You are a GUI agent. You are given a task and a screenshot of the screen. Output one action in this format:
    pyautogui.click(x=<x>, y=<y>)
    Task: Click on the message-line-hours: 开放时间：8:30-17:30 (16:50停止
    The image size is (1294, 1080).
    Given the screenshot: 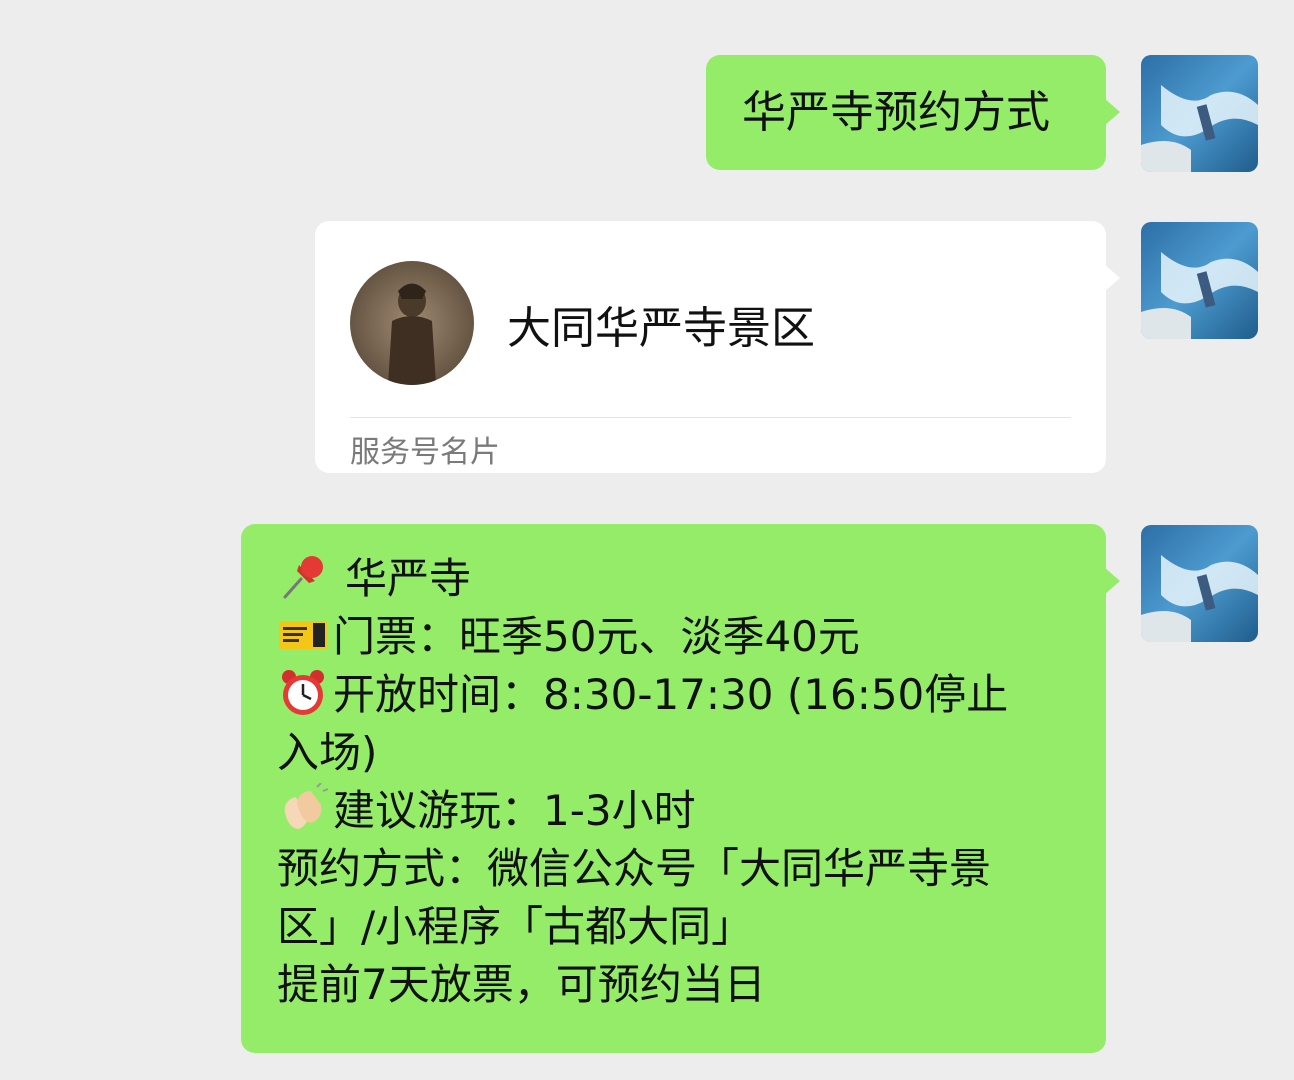 What is the action you would take?
    pyautogui.click(x=677, y=695)
    